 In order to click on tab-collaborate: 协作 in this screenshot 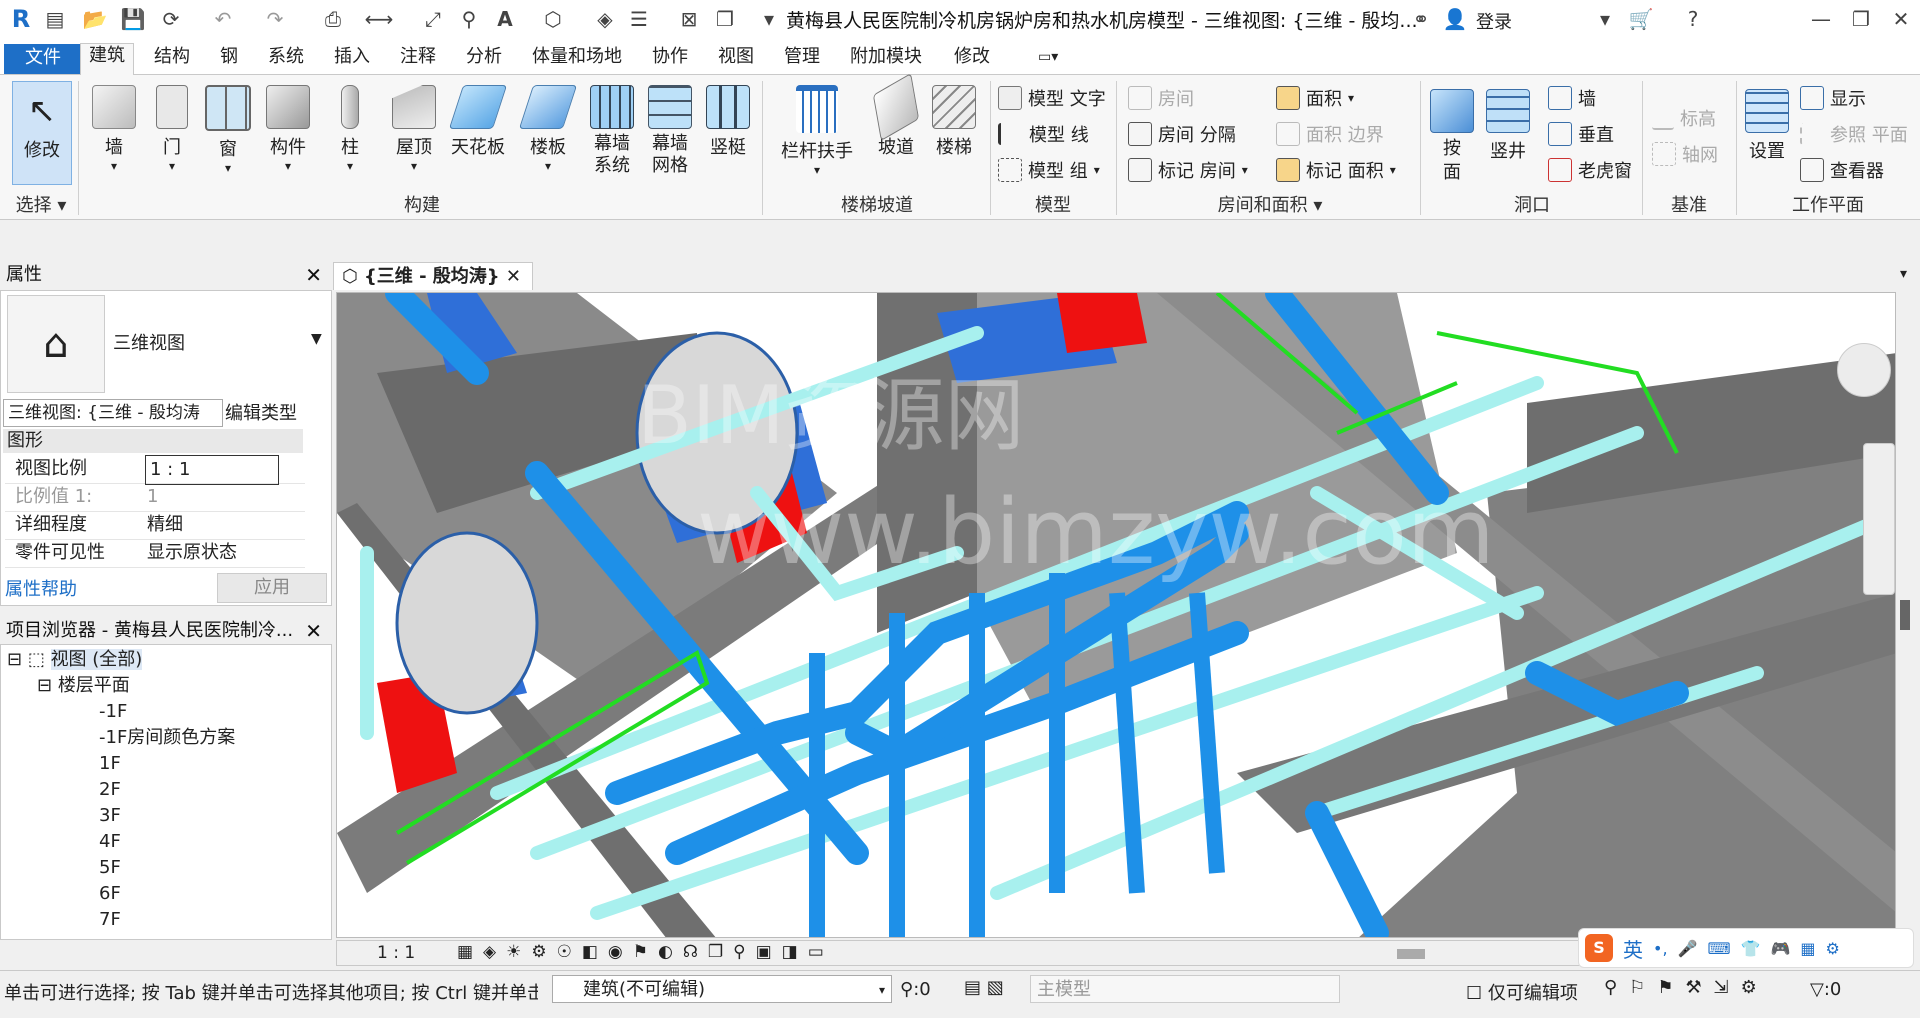, I will do `click(670, 59)`.